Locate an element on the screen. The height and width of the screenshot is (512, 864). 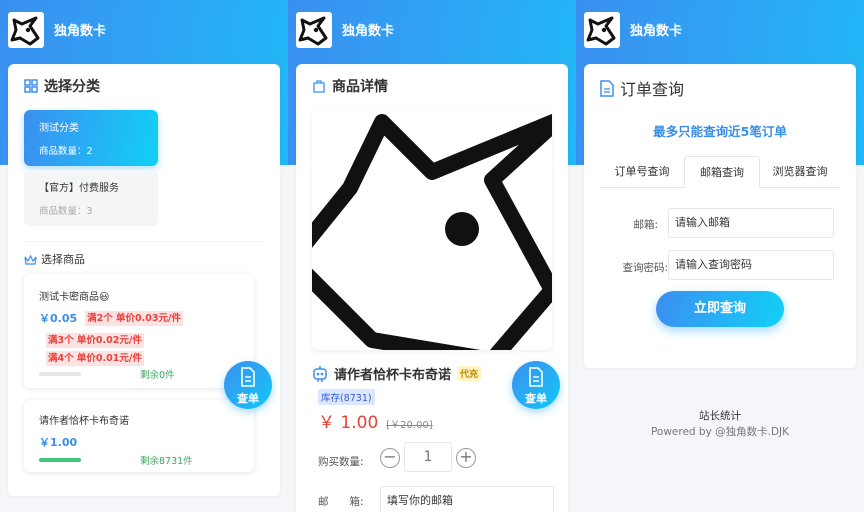
stock-badge: 库存(8731) is located at coordinates (346, 397).